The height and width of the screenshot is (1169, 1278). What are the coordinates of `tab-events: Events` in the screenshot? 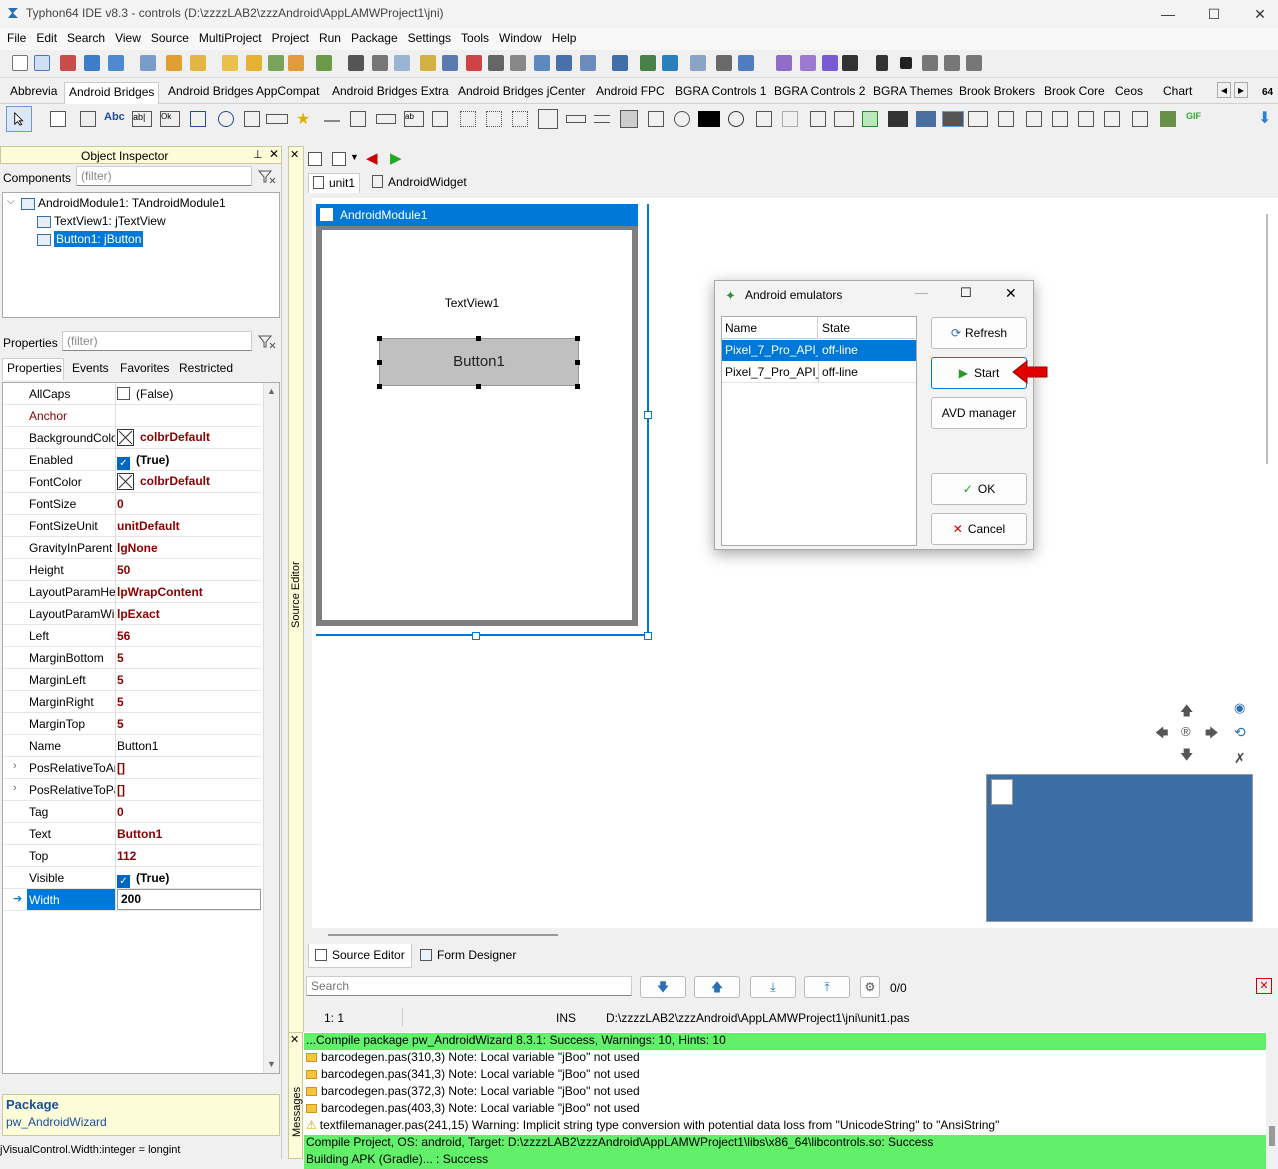 It's located at (90, 368).